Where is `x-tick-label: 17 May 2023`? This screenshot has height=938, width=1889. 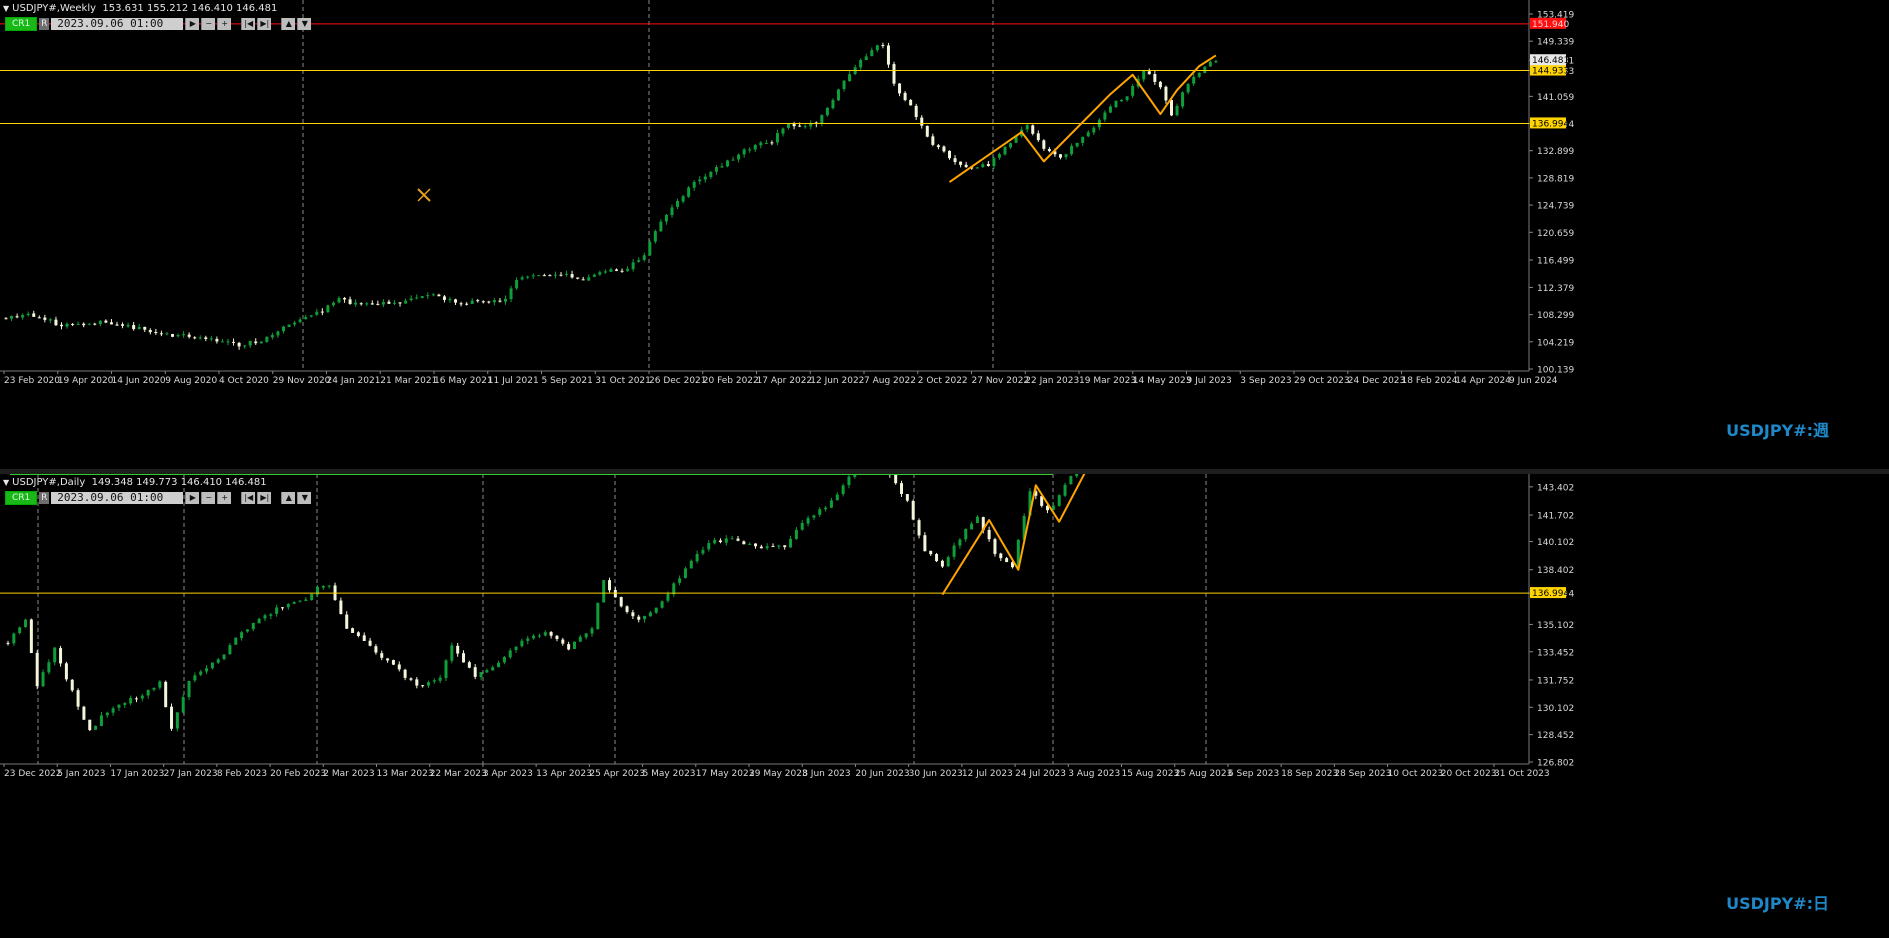 x-tick-label: 17 May 2023 is located at coordinates (725, 774).